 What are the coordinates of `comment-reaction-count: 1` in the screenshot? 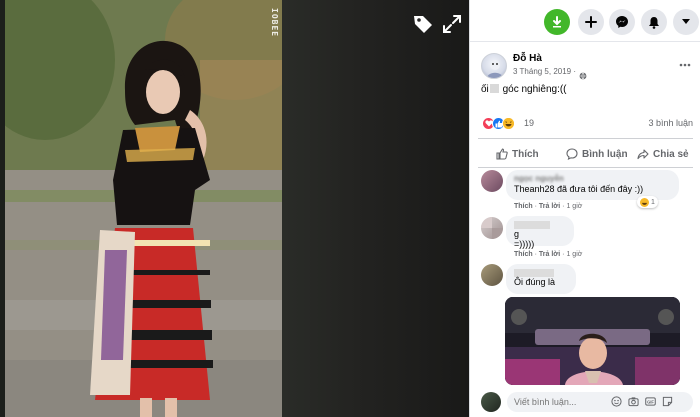 It's located at (653, 202).